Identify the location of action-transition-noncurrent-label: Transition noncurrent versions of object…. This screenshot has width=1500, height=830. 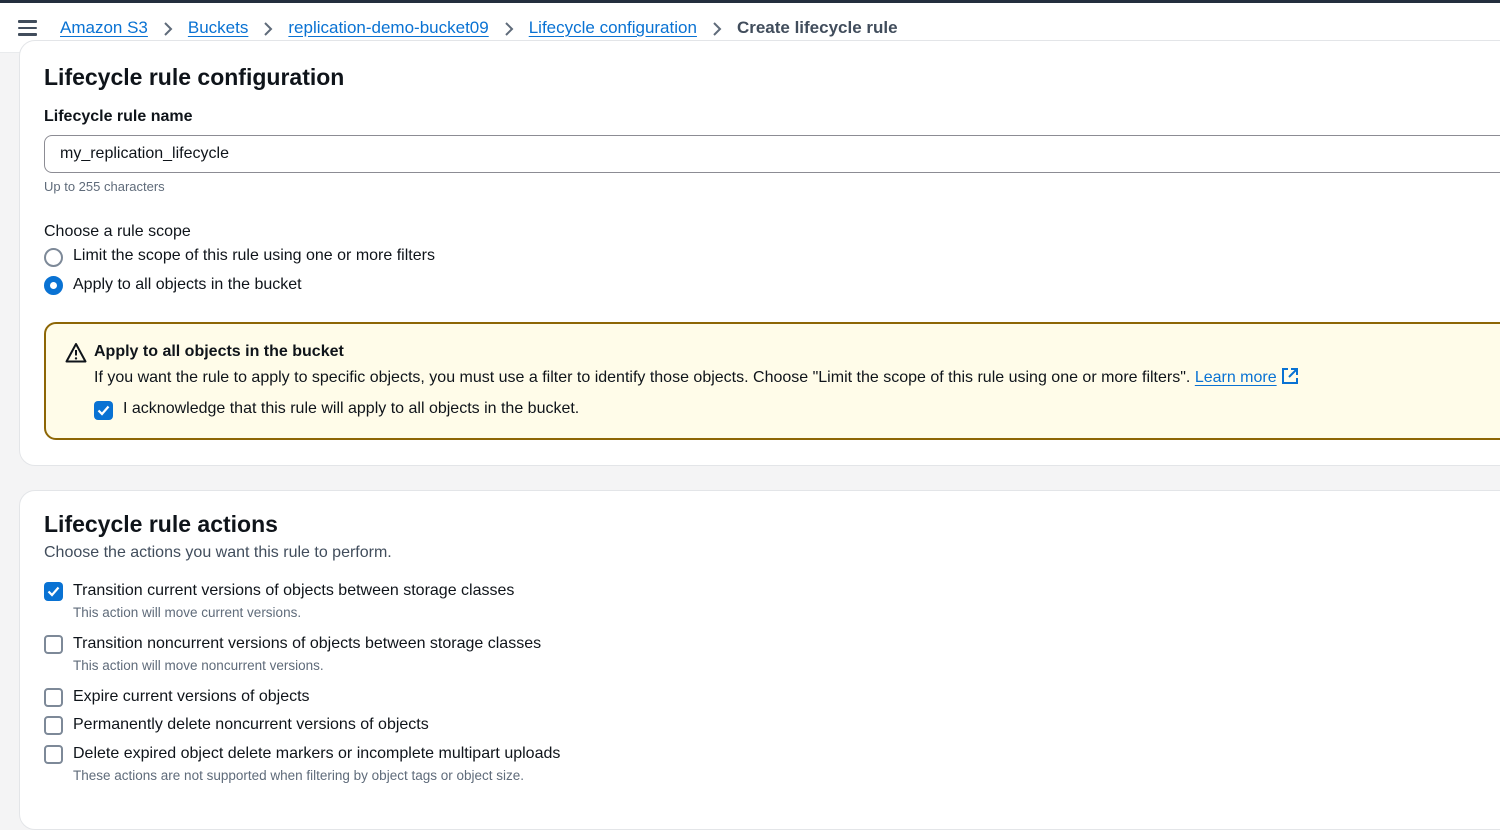
(307, 644).